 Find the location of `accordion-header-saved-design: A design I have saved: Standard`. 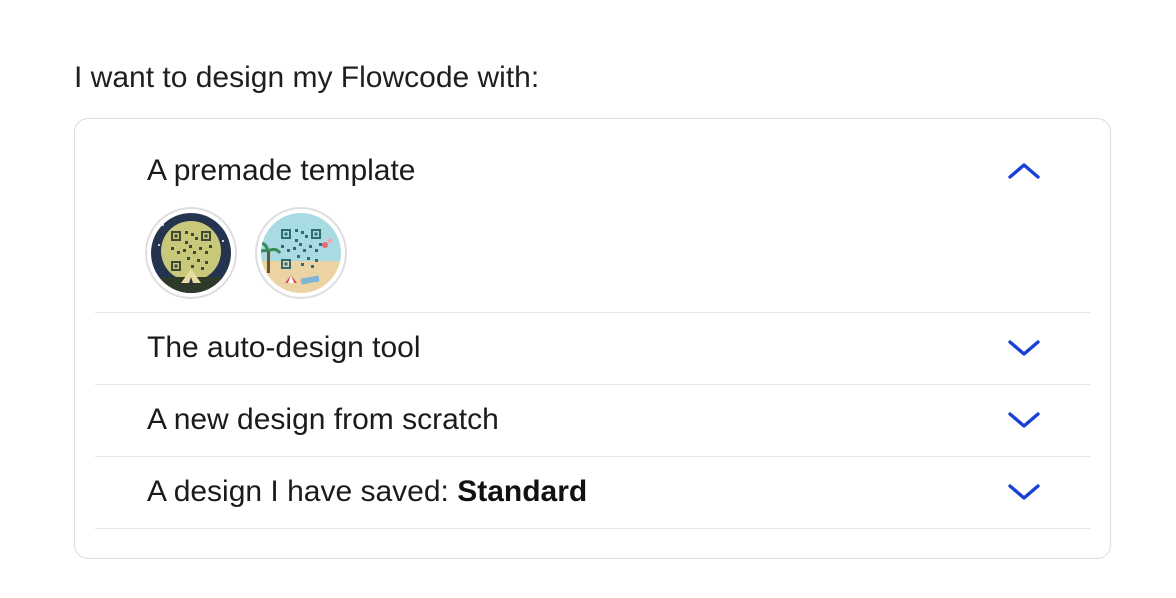

accordion-header-saved-design: A design I have saved: Standard is located at coordinates (592, 492).